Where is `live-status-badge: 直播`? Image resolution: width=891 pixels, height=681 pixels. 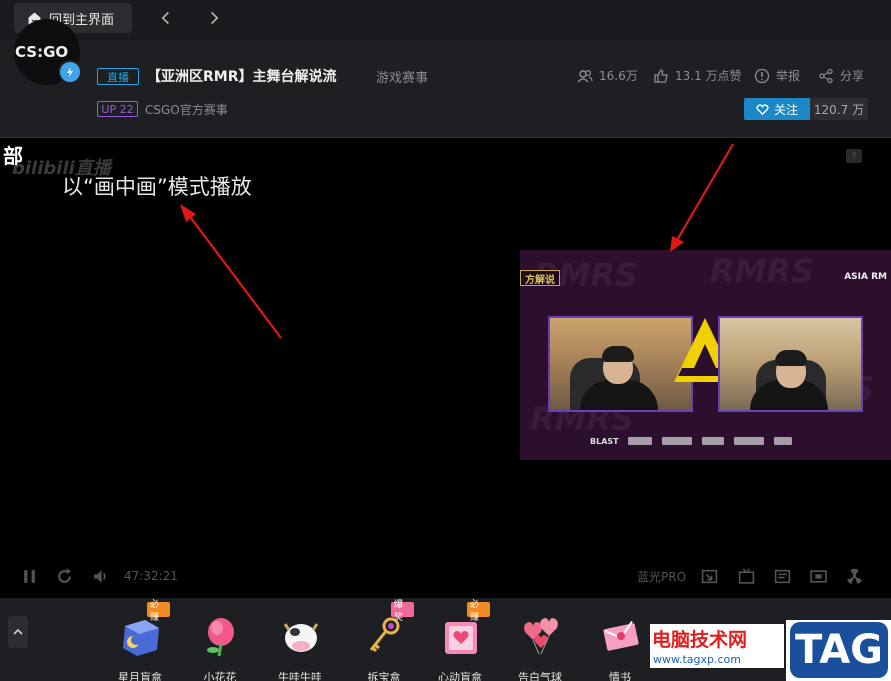
live-status-badge: 直播 is located at coordinates (118, 76).